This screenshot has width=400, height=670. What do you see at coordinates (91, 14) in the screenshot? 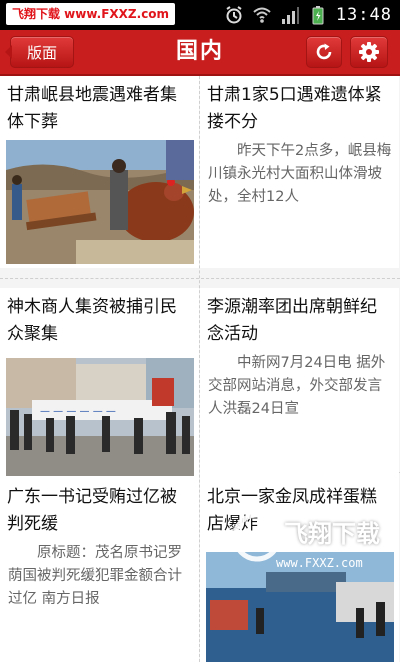
I see `watermark-badge: 飞翔下载 www.FXXZ.com` at bounding box center [91, 14].